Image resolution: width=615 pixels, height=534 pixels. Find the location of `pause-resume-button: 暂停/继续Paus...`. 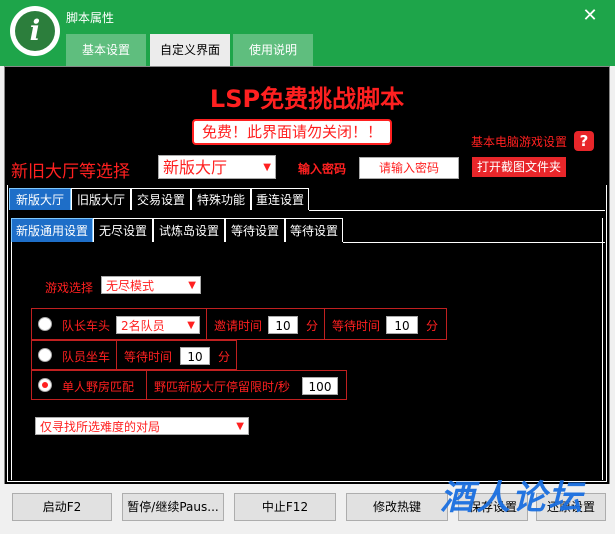

pause-resume-button: 暂停/继续Paus... is located at coordinates (173, 507).